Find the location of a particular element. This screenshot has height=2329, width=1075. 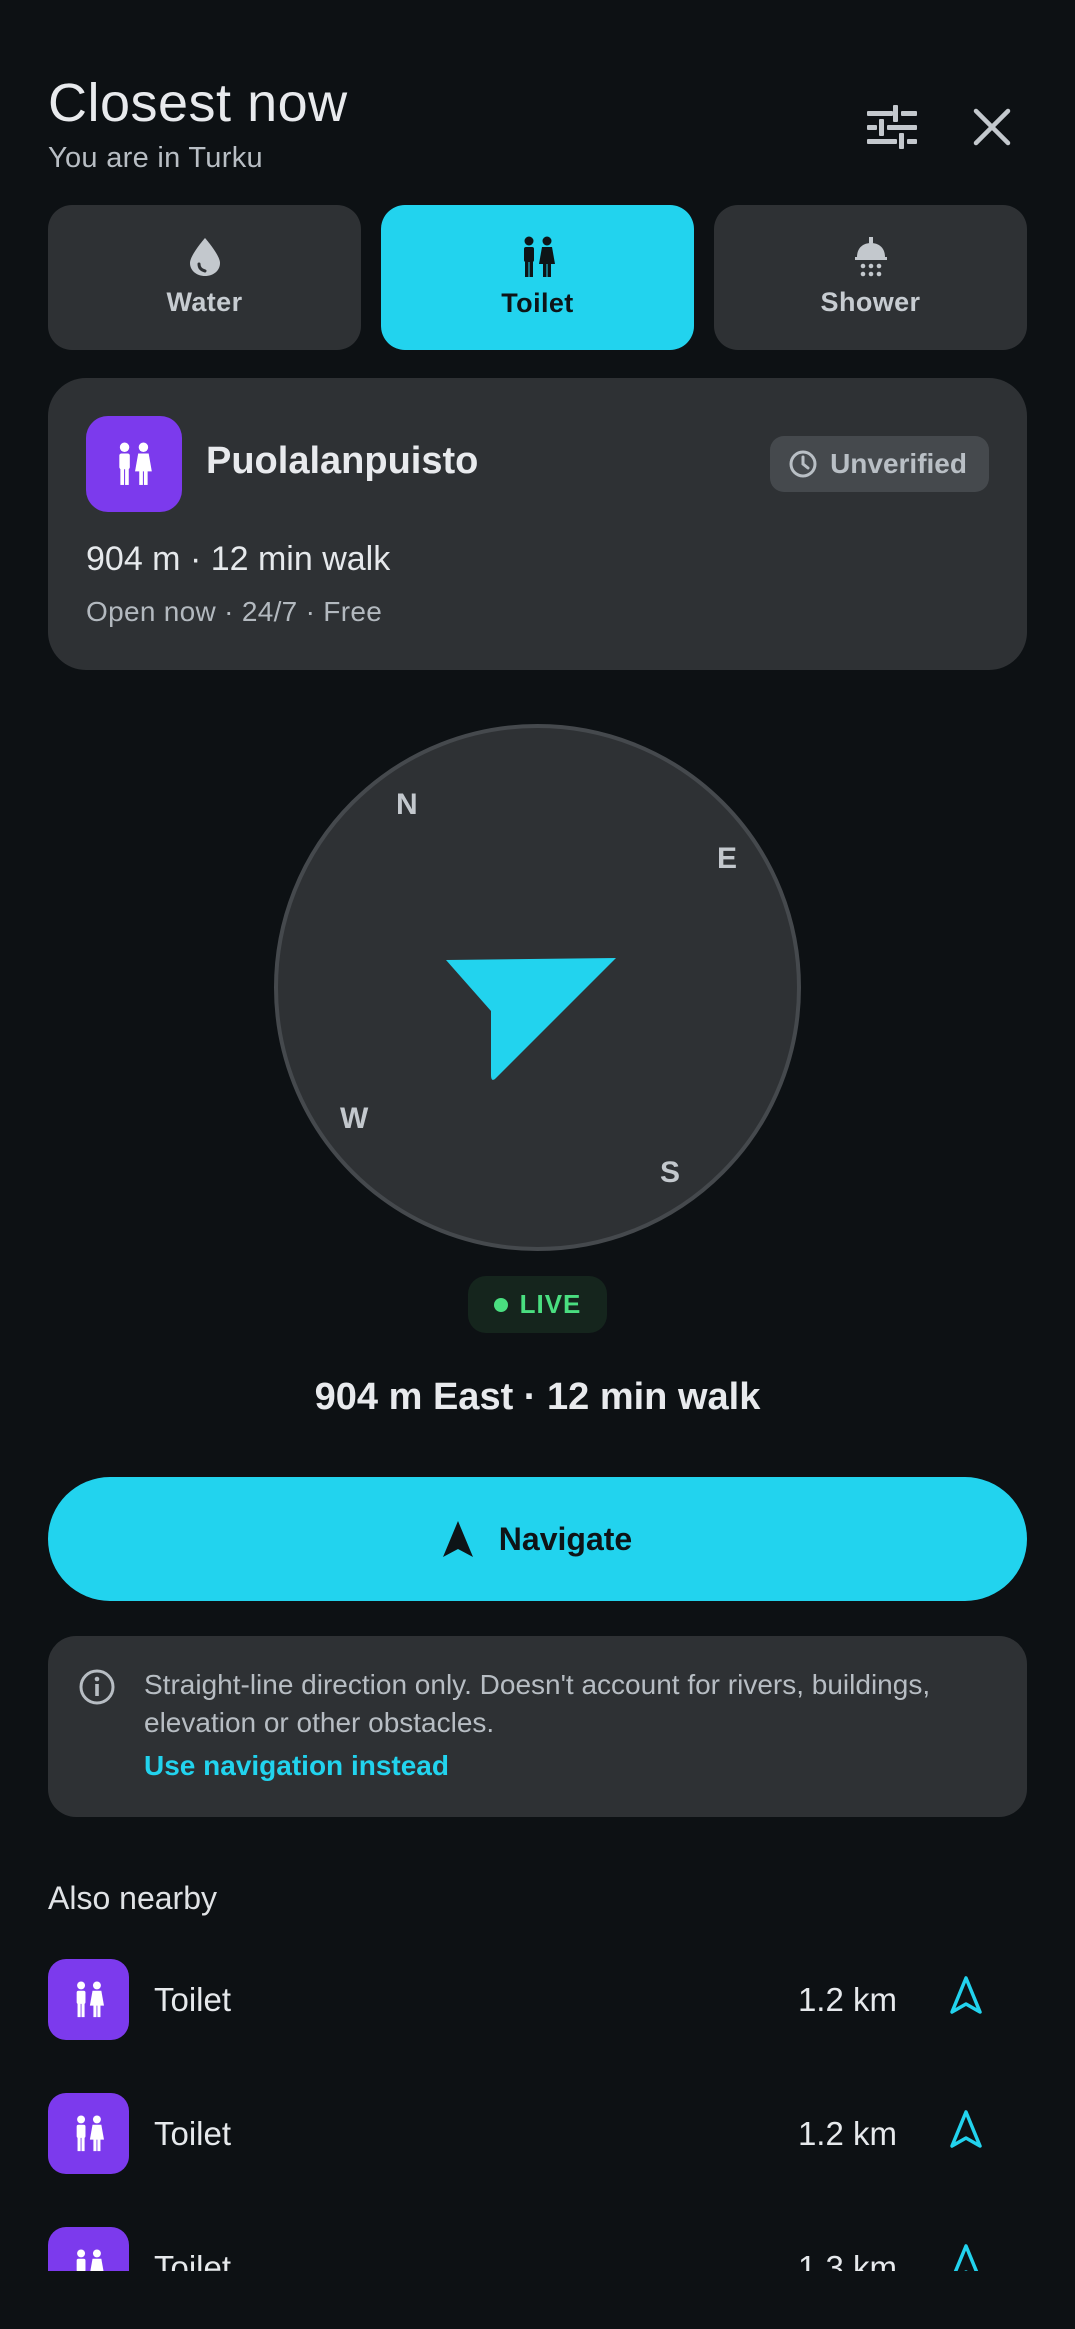

navigation-arrow-icon is located at coordinates (457, 1539).